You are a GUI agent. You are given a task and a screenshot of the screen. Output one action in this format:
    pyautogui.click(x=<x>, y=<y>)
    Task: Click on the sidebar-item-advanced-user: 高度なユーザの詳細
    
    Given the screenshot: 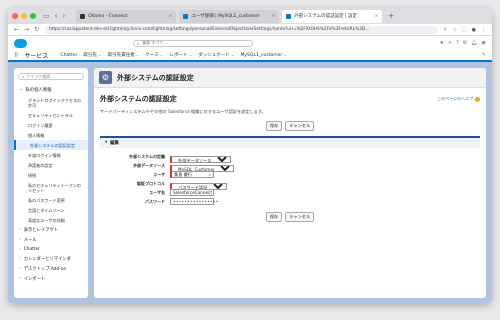 What is the action you would take?
    pyautogui.click(x=51, y=220)
    